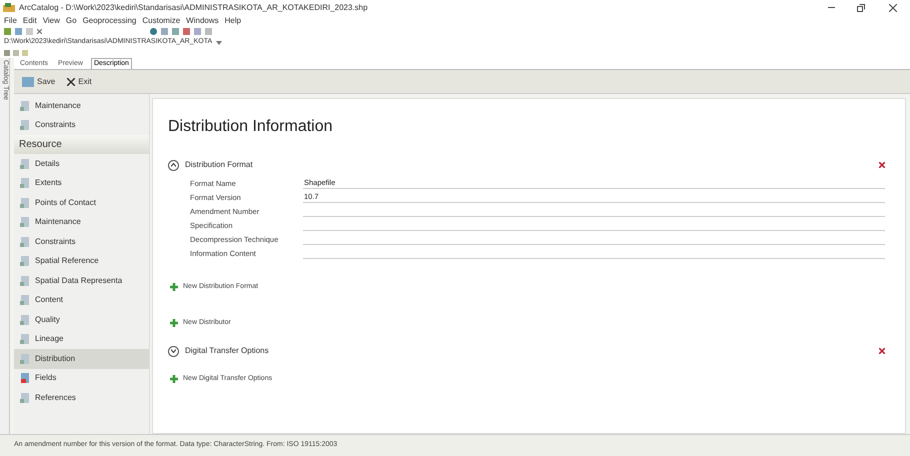 Image resolution: width=910 pixels, height=456 pixels. I want to click on menu-item: Geoprocessing, so click(109, 20).